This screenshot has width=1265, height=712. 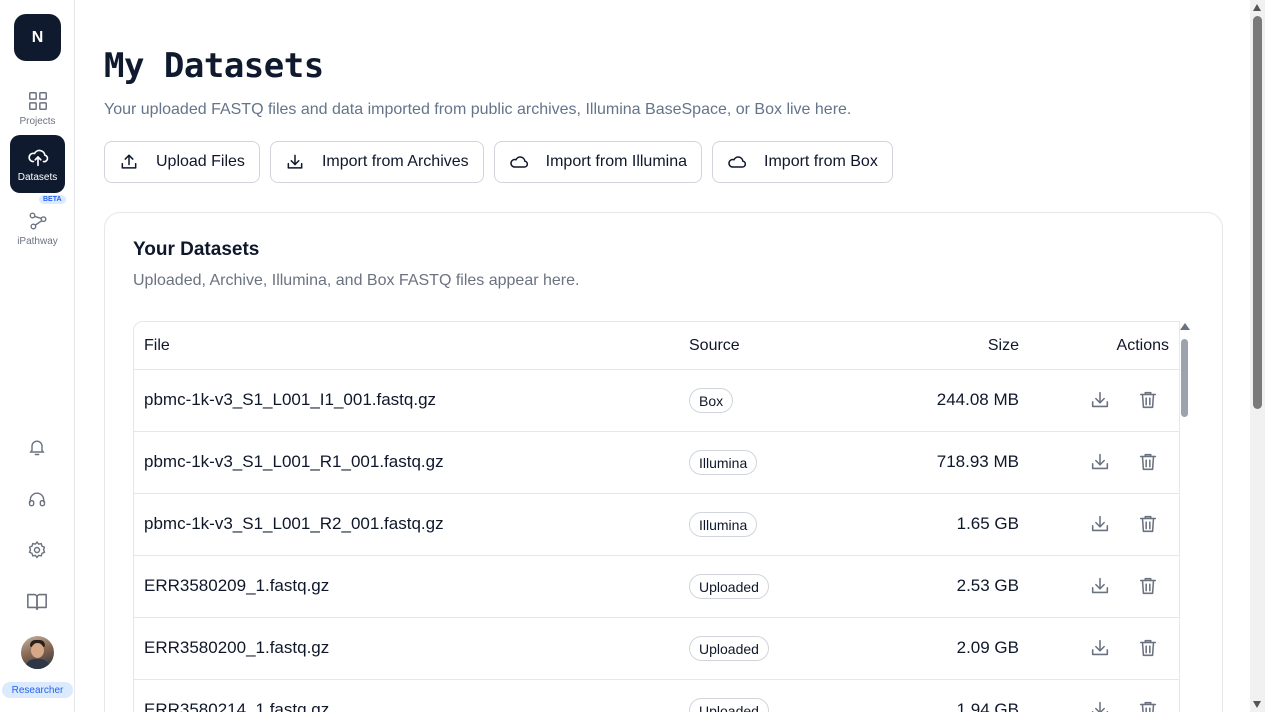 What do you see at coordinates (37, 550) in the screenshot?
I see `gear-icon` at bounding box center [37, 550].